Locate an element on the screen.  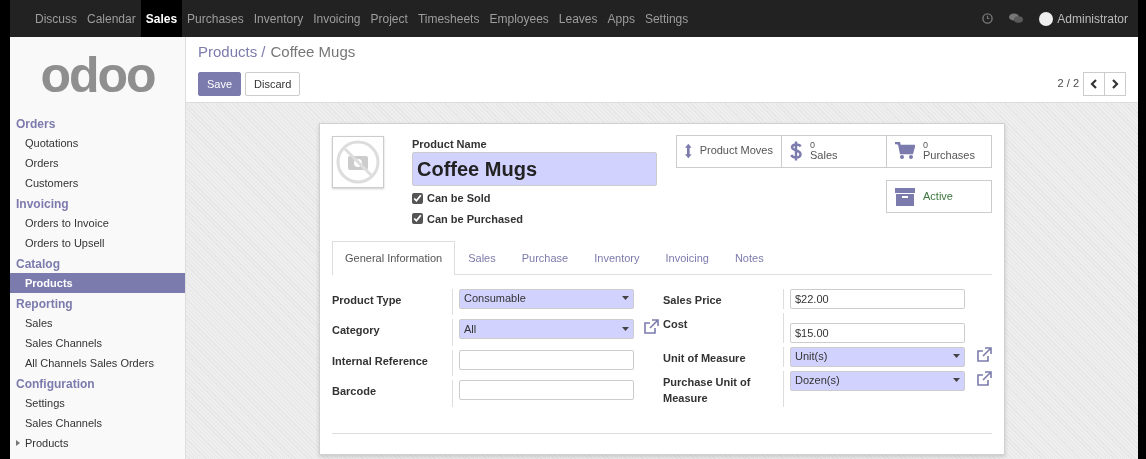
form-tab: Purchase is located at coordinates (545, 258).